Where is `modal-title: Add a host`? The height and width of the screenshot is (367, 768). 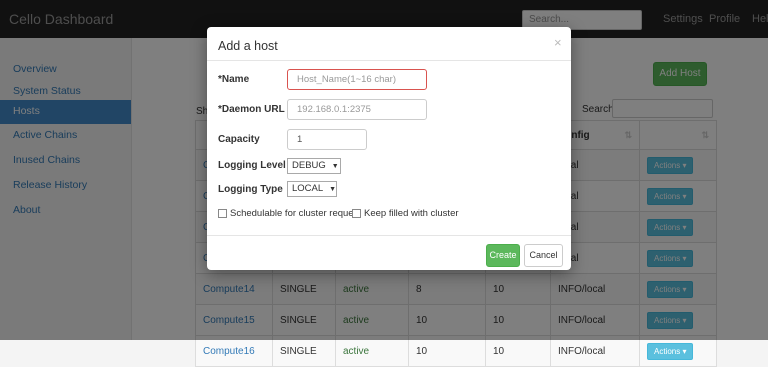 modal-title: Add a host is located at coordinates (248, 46).